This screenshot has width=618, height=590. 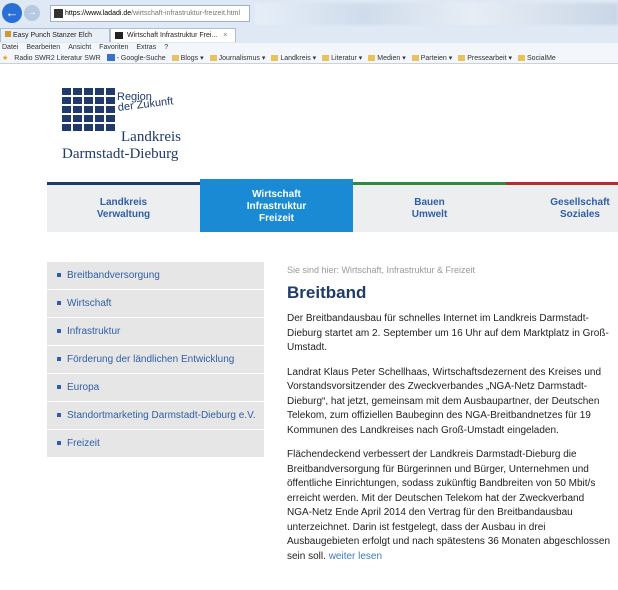 I want to click on fav-pressearbeit: Pressearbeit ▾, so click(x=485, y=58).